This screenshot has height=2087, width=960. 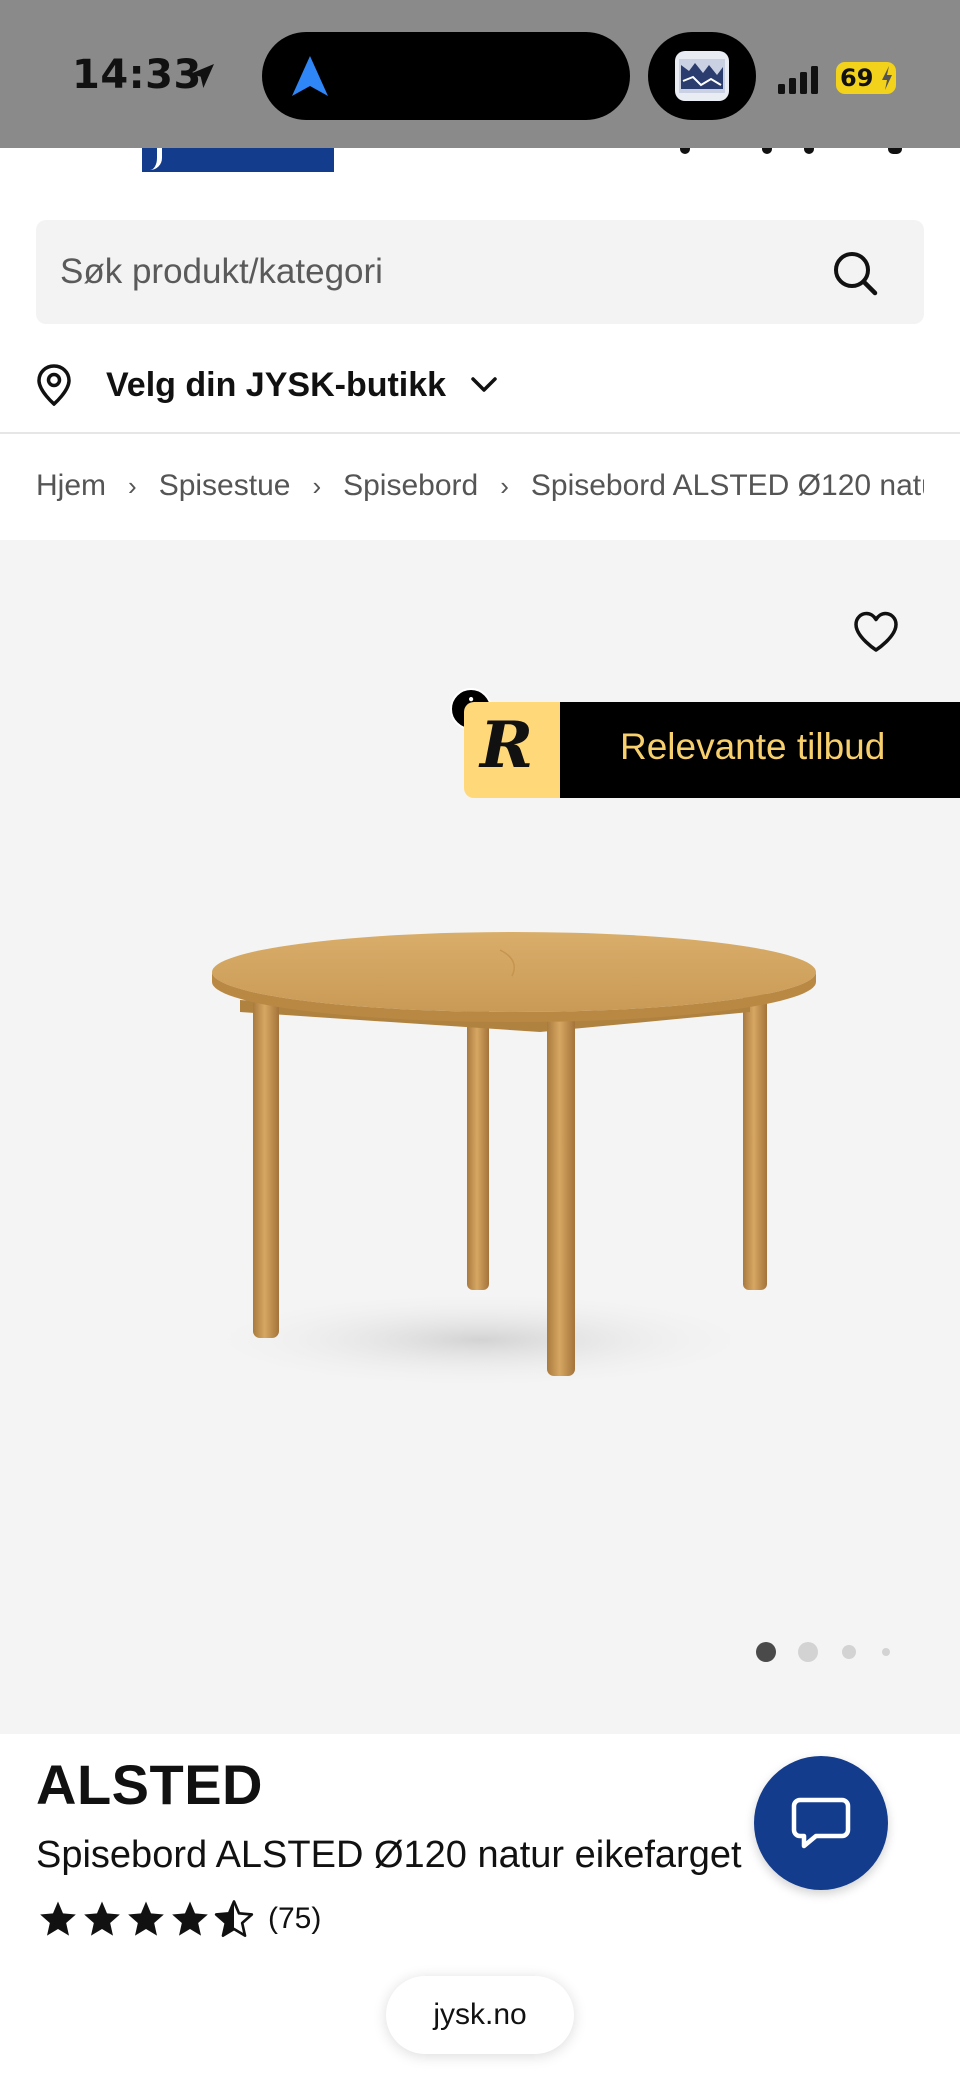 I want to click on search-bar, so click(x=480, y=272).